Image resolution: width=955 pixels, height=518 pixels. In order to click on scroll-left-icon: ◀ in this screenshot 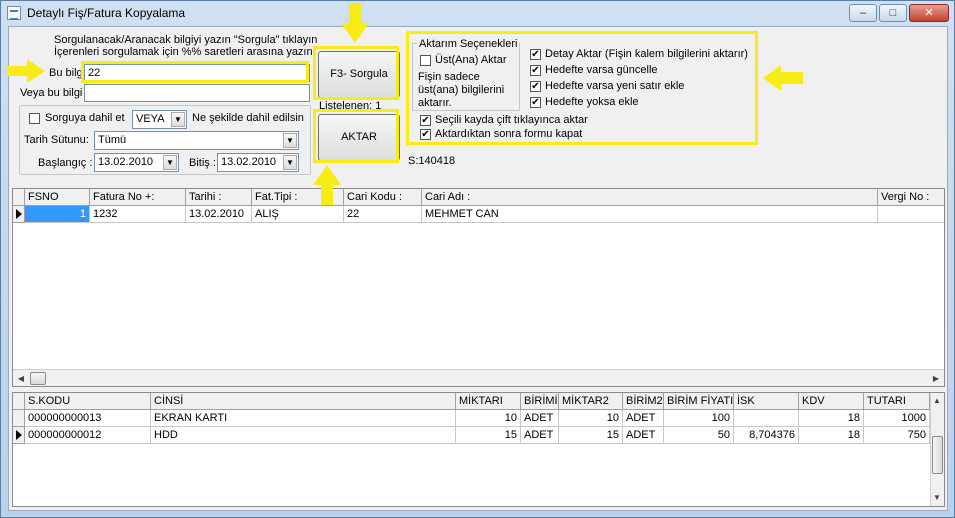, I will do `click(21, 378)`.